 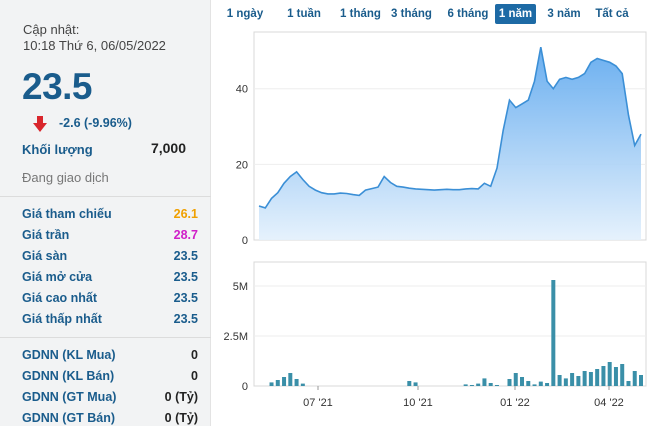 I want to click on foreign-trade-label: GDNN (KL Bán), so click(x=68, y=376).